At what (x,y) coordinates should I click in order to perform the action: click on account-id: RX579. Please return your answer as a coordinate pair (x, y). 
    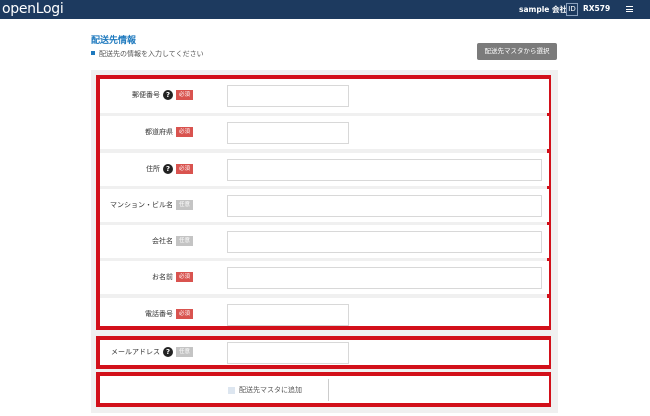
    Looking at the image, I should click on (597, 8).